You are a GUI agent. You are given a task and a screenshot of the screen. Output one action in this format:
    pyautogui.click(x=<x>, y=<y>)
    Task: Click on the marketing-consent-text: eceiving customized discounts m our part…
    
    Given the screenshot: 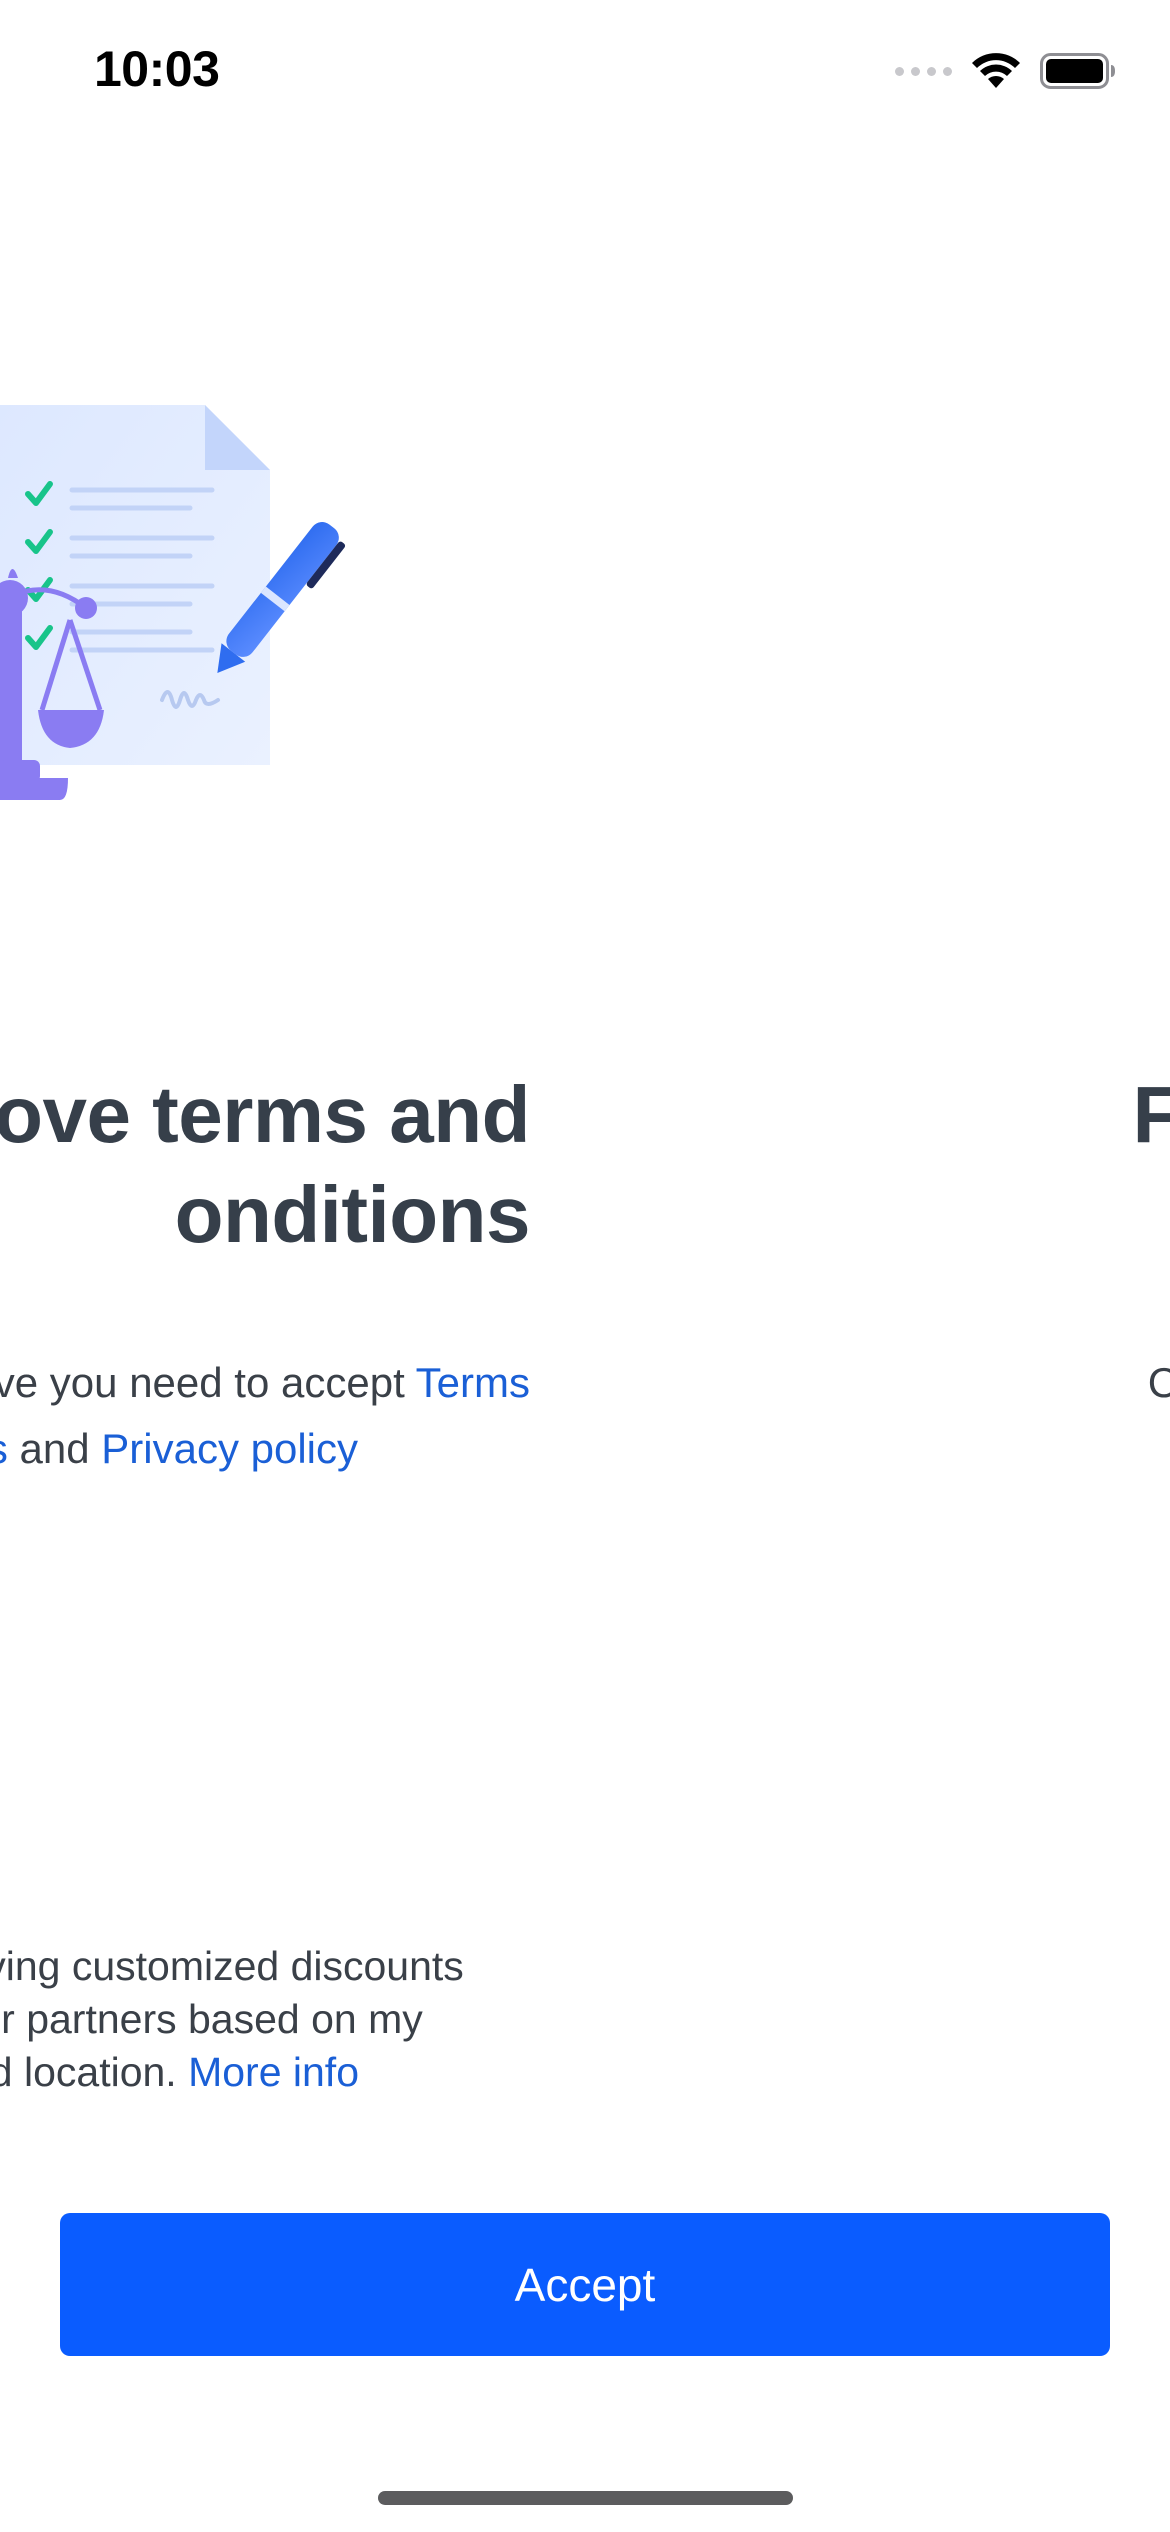 What is the action you would take?
    pyautogui.click(x=345, y=2019)
    